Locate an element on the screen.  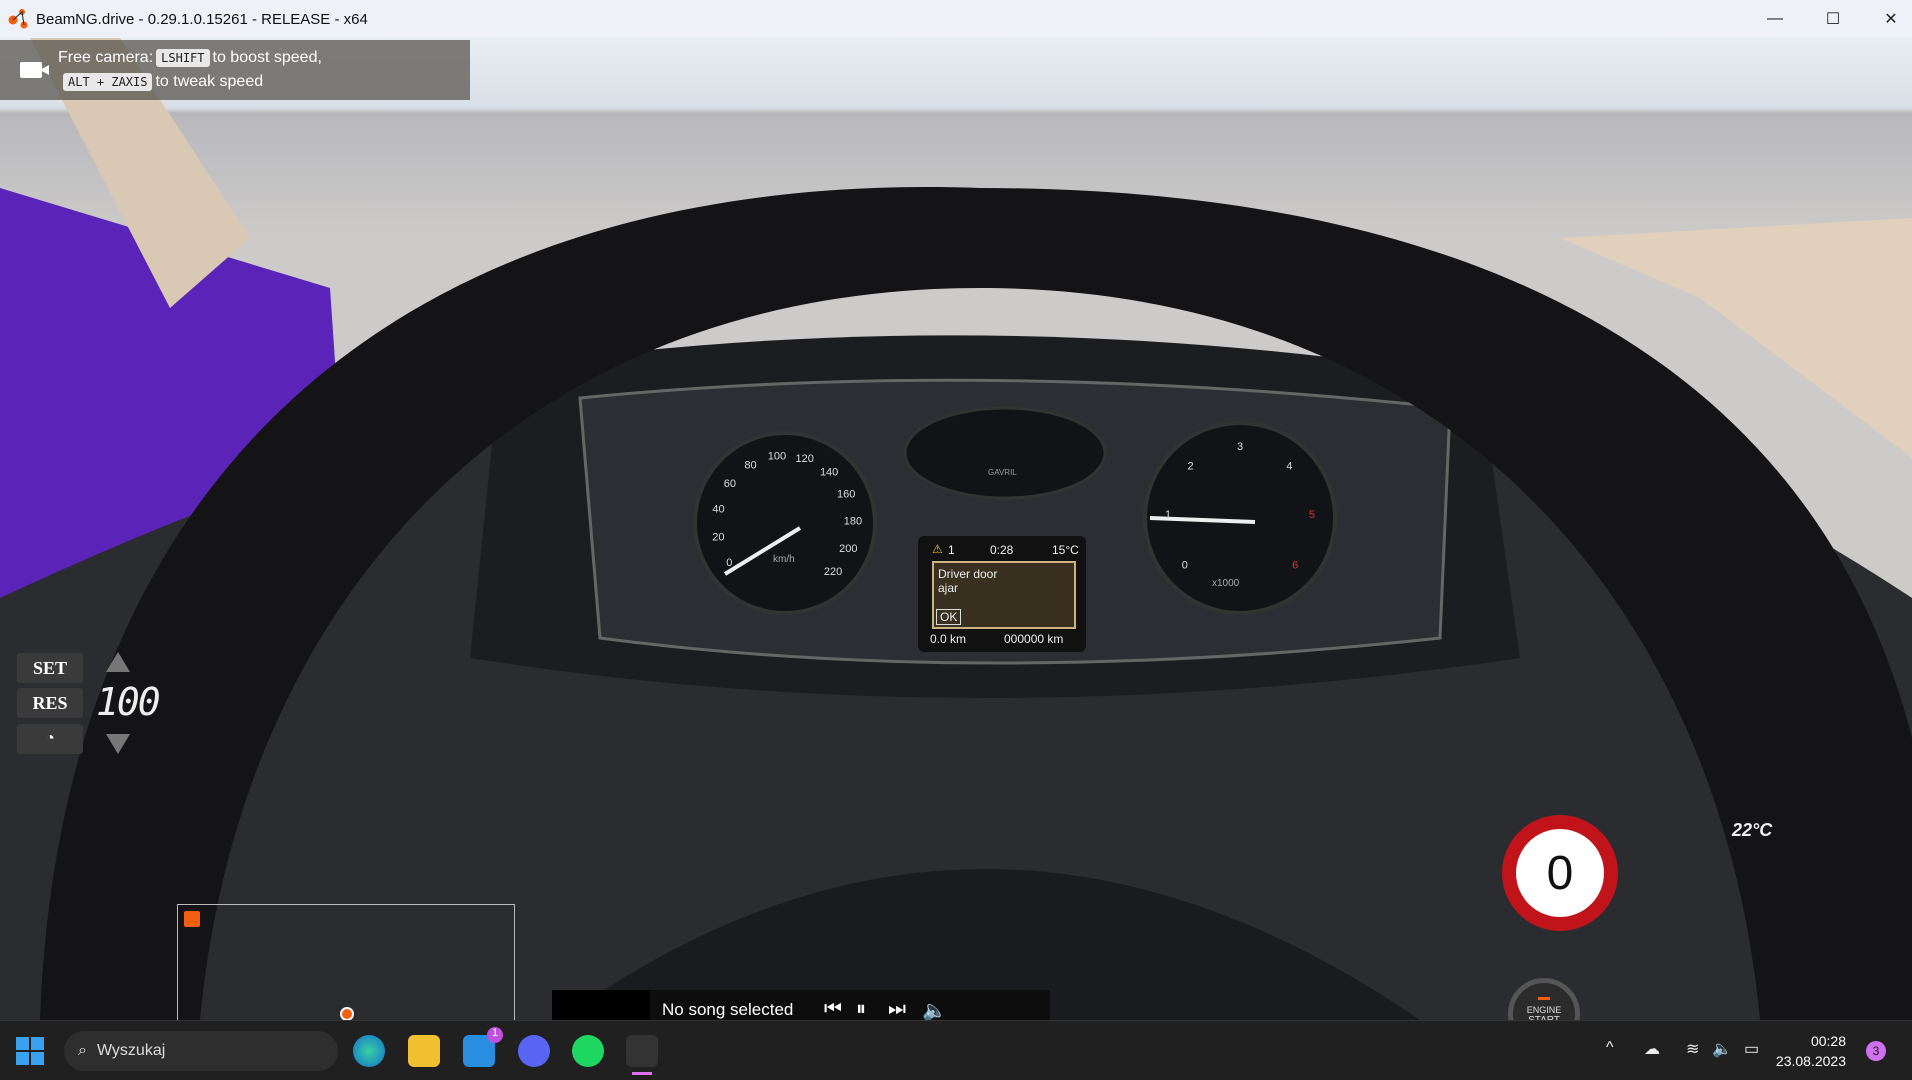
speed-tick-label: 40 is located at coordinates (718, 510).